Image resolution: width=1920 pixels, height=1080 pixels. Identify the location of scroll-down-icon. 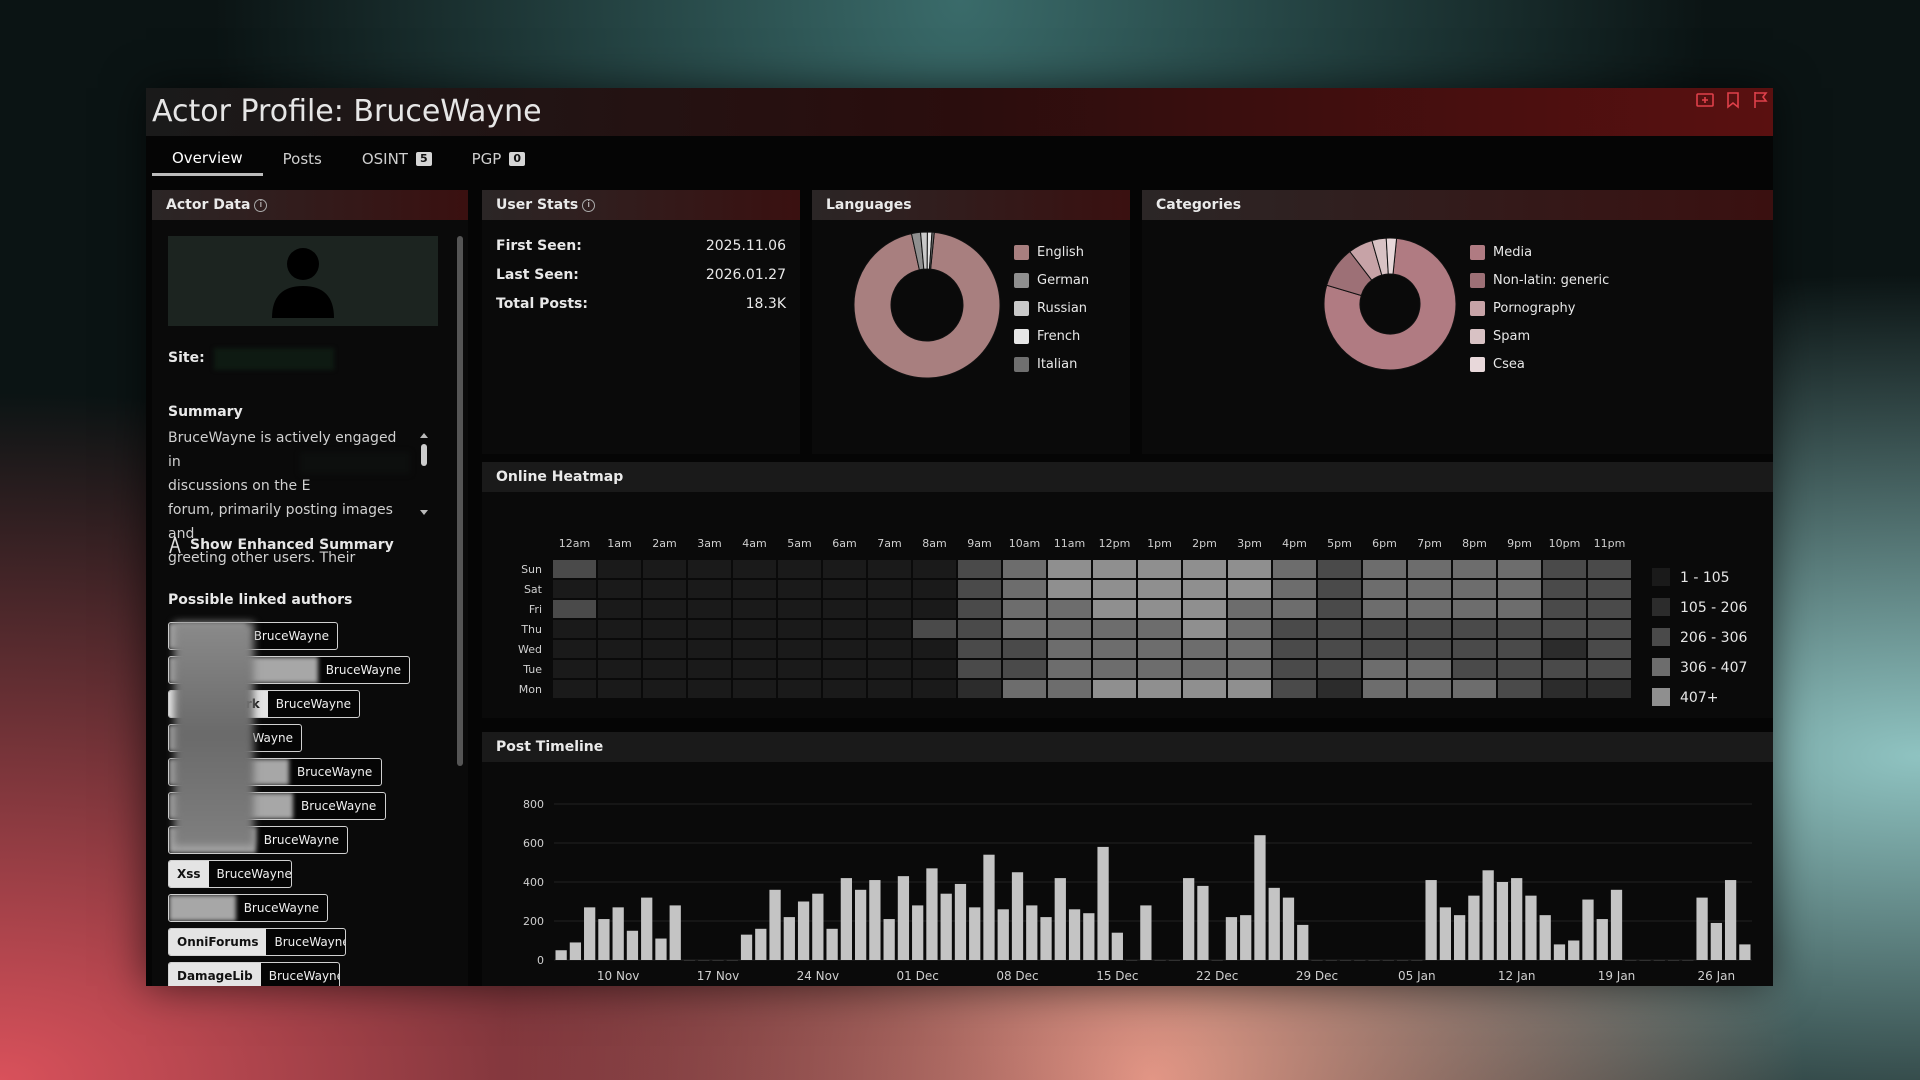
(424, 512).